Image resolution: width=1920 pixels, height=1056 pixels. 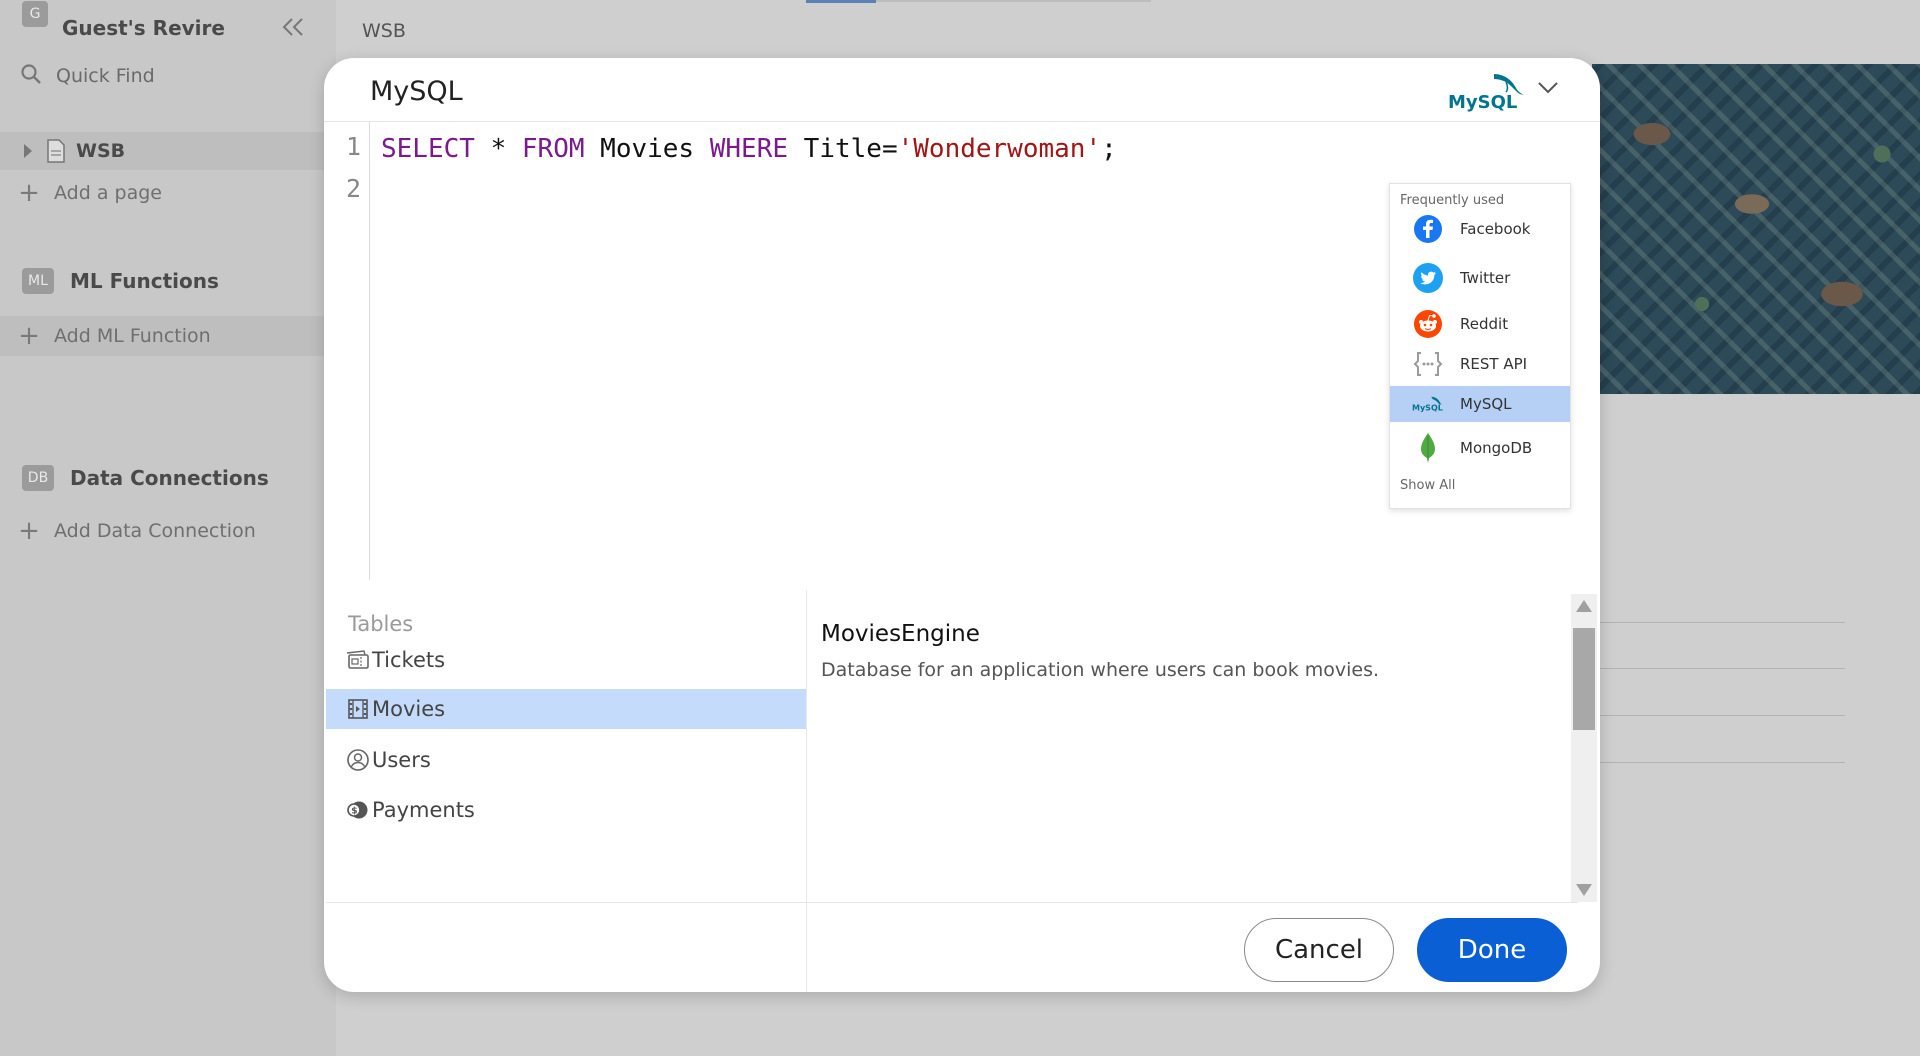 What do you see at coordinates (841, 1) in the screenshot?
I see `active-tab-indicator` at bounding box center [841, 1].